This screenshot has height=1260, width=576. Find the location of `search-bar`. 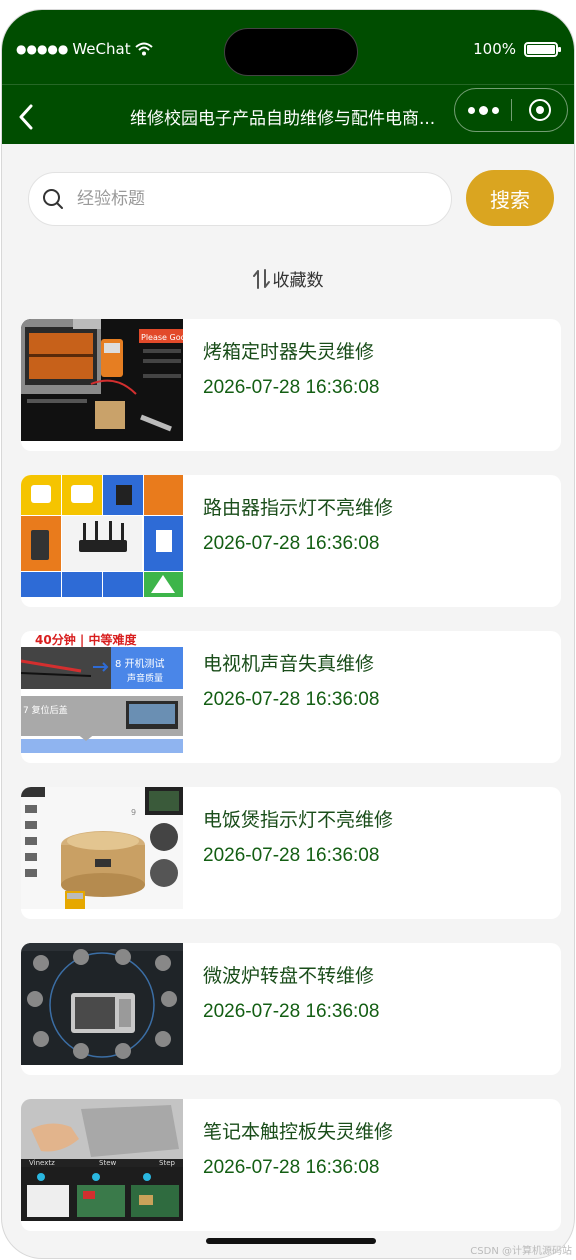

search-bar is located at coordinates (240, 199).